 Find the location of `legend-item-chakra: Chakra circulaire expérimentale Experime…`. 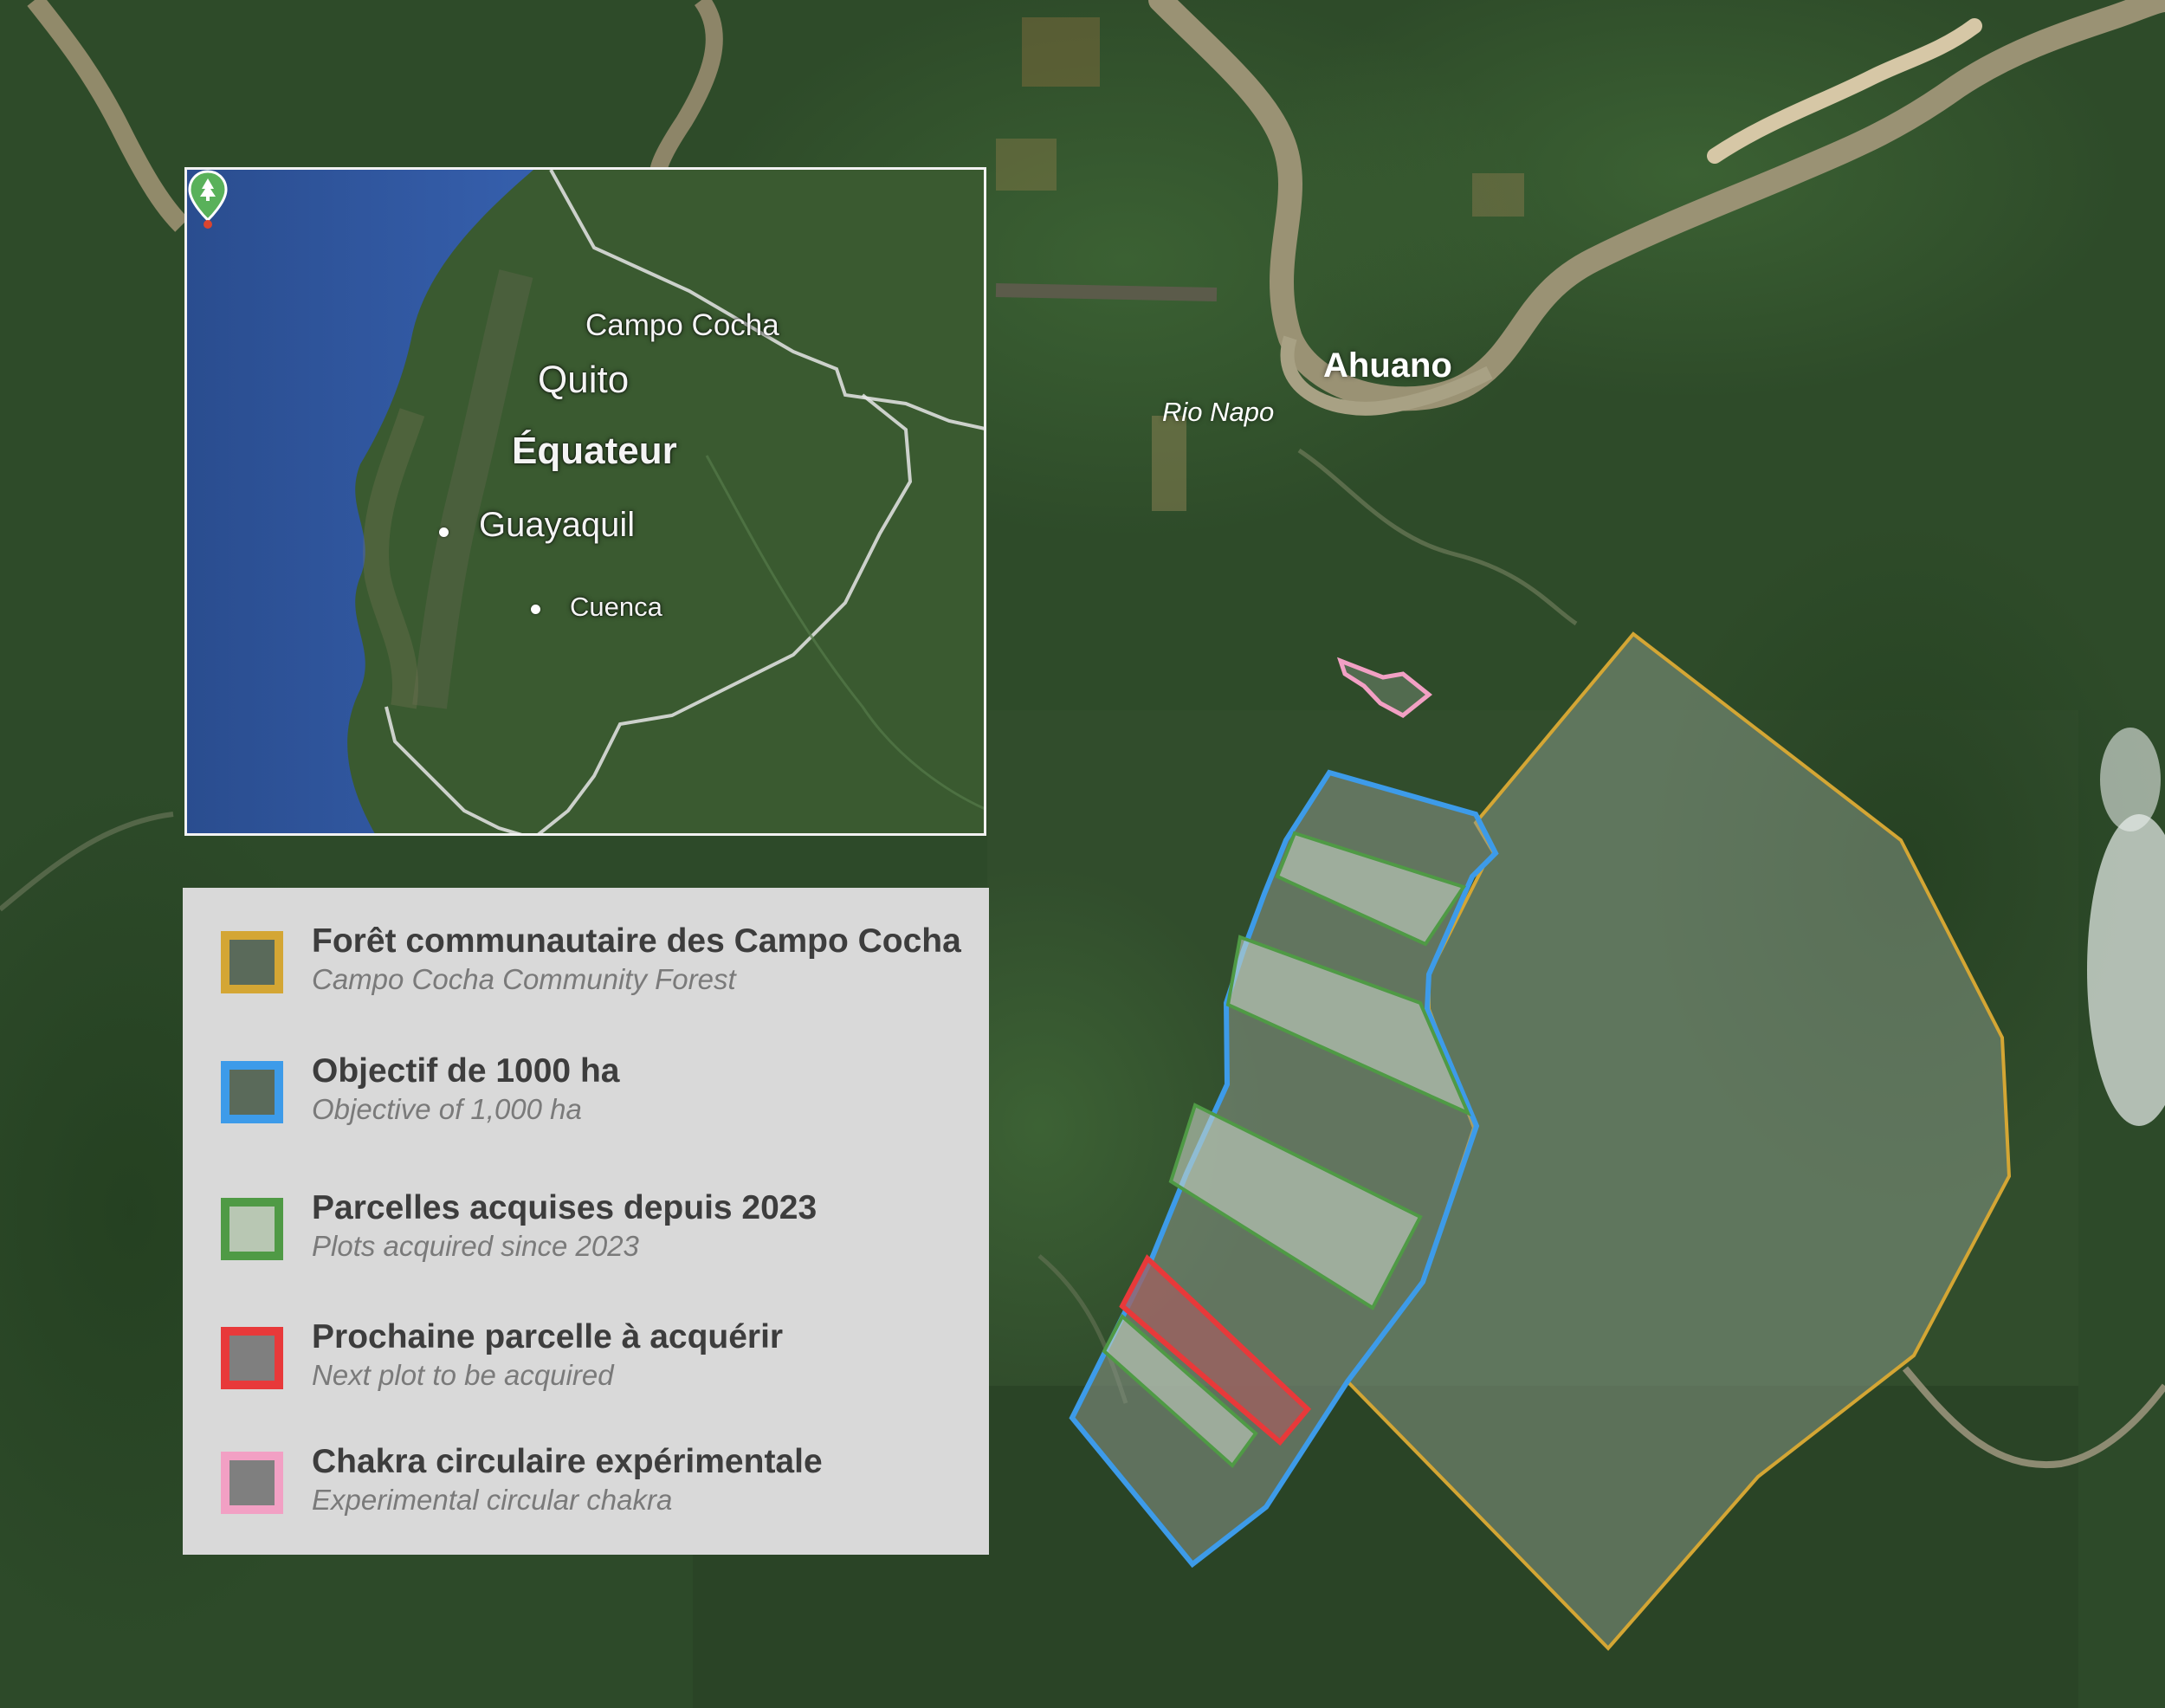

legend-item-chakra: Chakra circulaire expérimentale Experime… is located at coordinates (593, 1490).